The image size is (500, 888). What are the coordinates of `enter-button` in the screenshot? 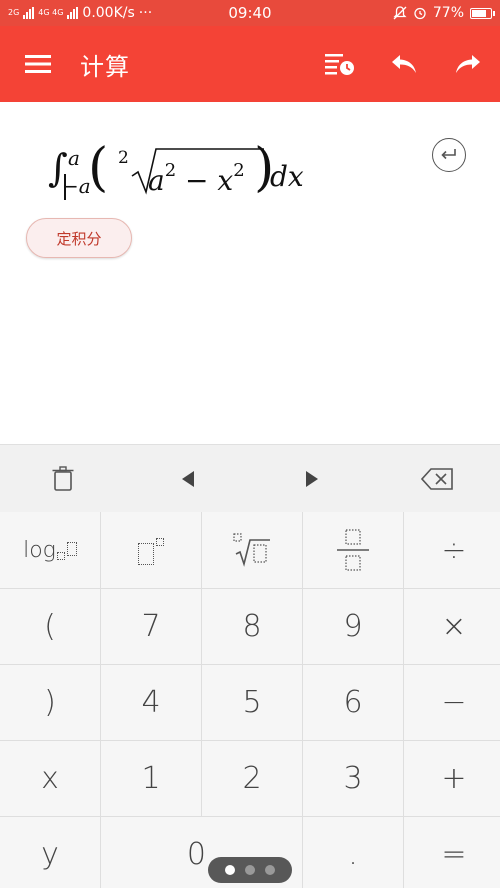 It's located at (449, 155).